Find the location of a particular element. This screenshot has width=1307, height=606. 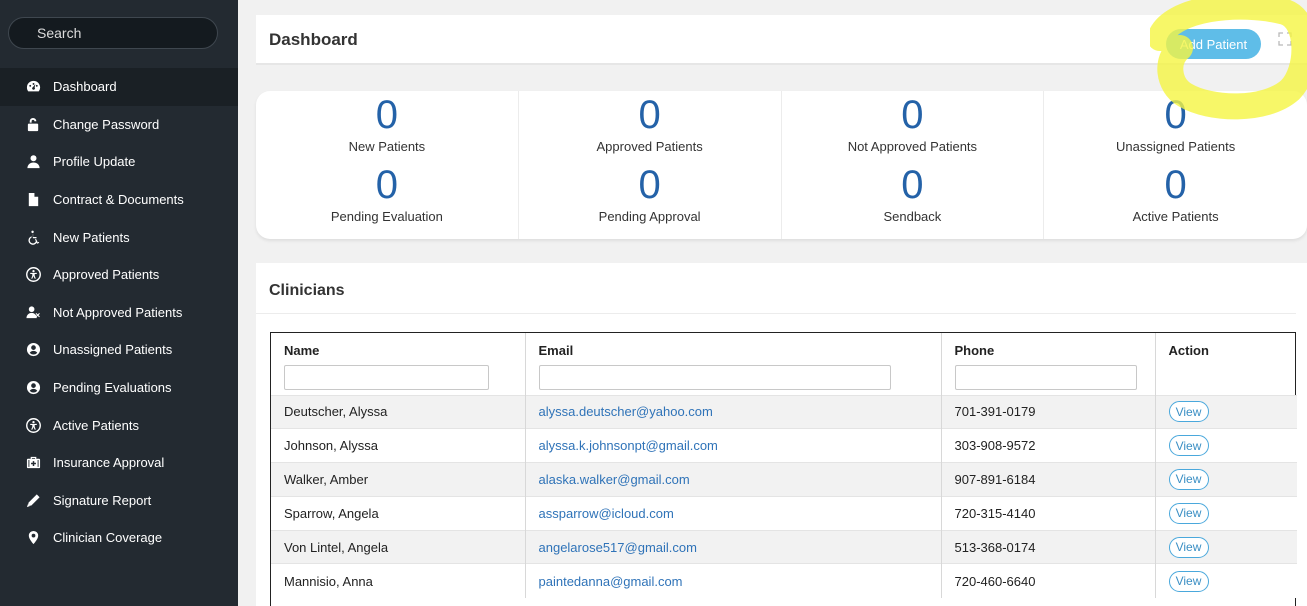

sidebar-item-not-approved-patients: Not Approved Patients is located at coordinates (119, 313).